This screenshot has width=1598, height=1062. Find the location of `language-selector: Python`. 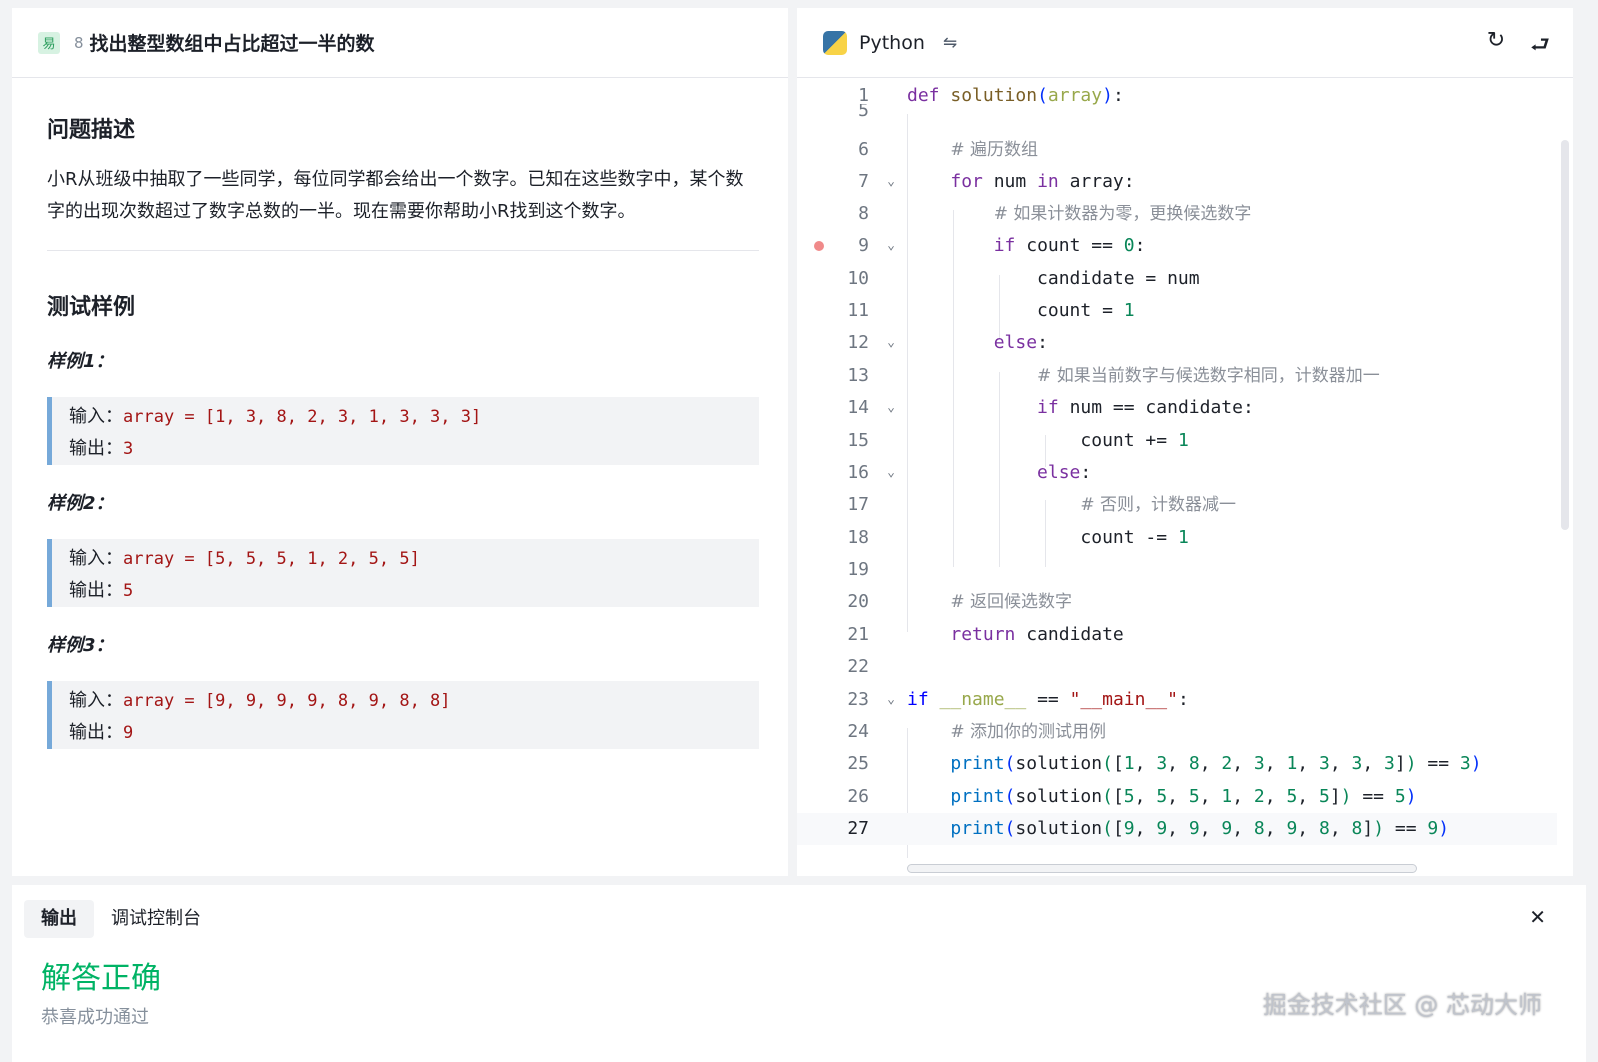

language-selector: Python is located at coordinates (892, 43).